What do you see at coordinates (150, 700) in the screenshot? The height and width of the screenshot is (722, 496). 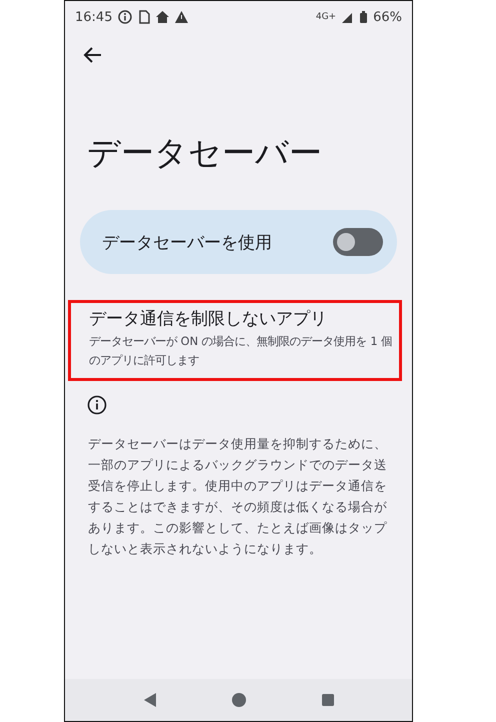 I see `back-nav-button` at bounding box center [150, 700].